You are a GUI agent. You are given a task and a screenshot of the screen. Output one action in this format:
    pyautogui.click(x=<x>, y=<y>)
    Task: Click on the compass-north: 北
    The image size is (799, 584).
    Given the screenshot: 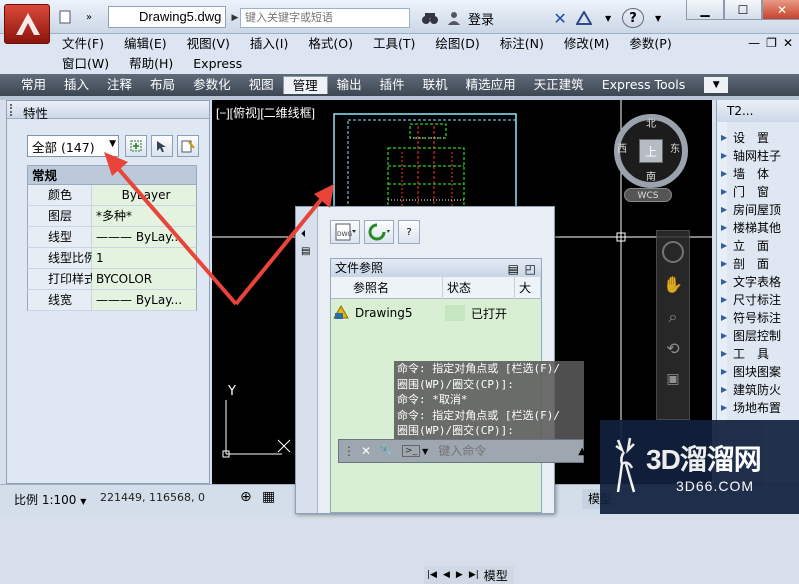 What is the action you would take?
    pyautogui.click(x=651, y=122)
    